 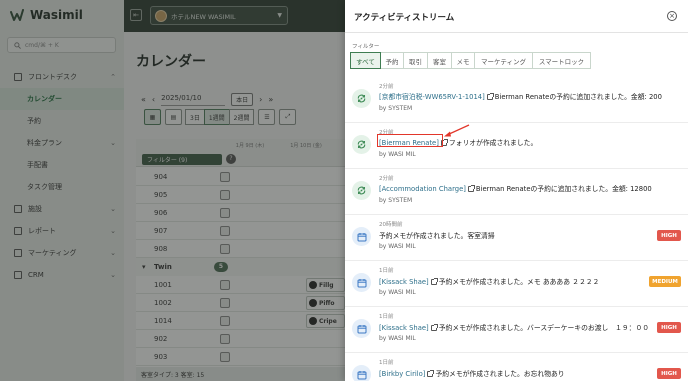 What do you see at coordinates (361, 328) in the screenshot?
I see `calendar-icon` at bounding box center [361, 328].